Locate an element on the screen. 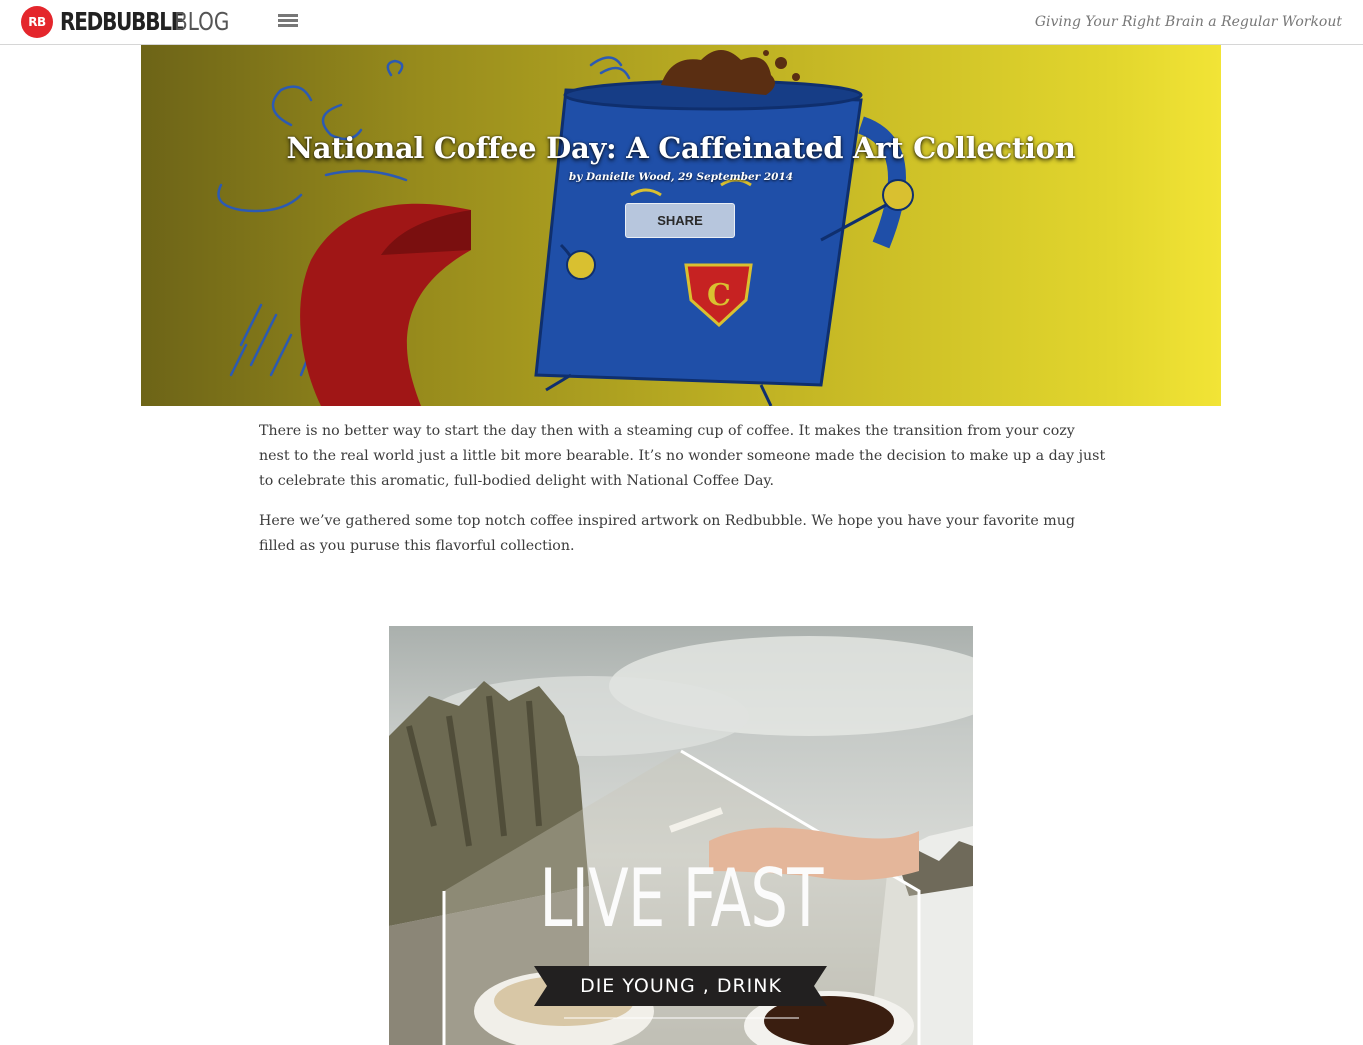 The height and width of the screenshot is (1045, 1363). artwork-ribbon-text: DIE YOUNG , DRINK is located at coordinates (681, 986).